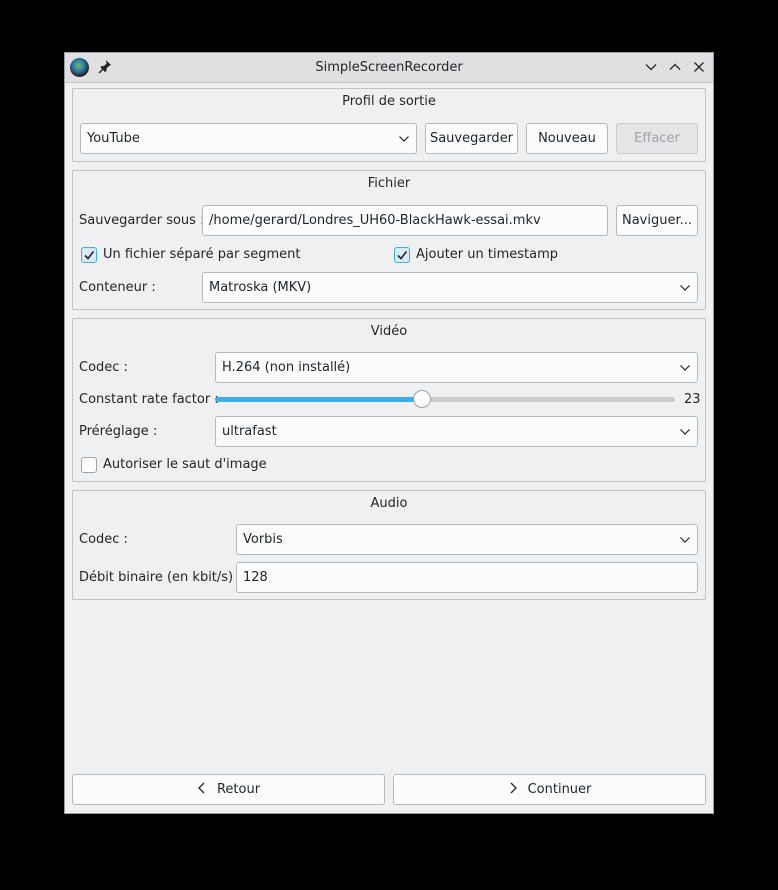 This screenshot has height=890, width=778. Describe the element at coordinates (149, 399) in the screenshot. I see `crf-label: Constant rate factor :` at that location.